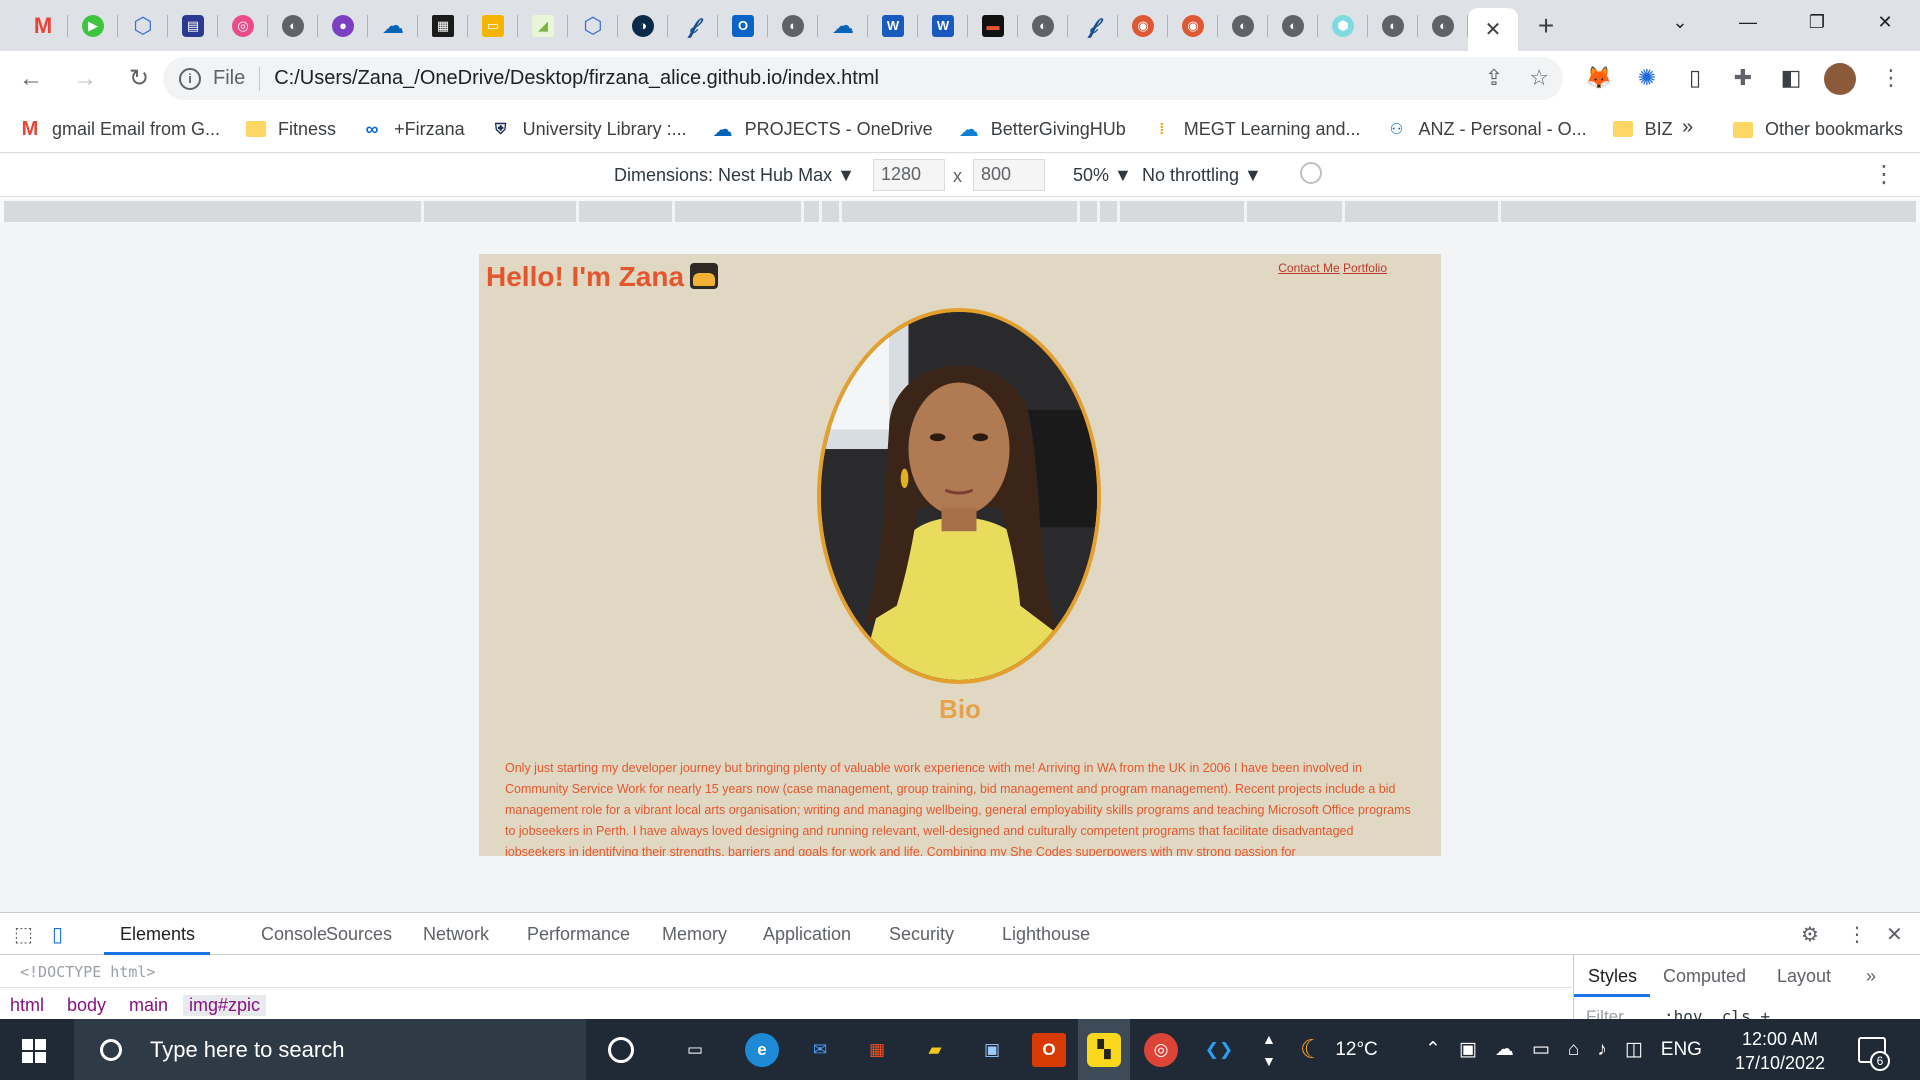  I want to click on network-app-icon: ▣, so click(992, 1050).